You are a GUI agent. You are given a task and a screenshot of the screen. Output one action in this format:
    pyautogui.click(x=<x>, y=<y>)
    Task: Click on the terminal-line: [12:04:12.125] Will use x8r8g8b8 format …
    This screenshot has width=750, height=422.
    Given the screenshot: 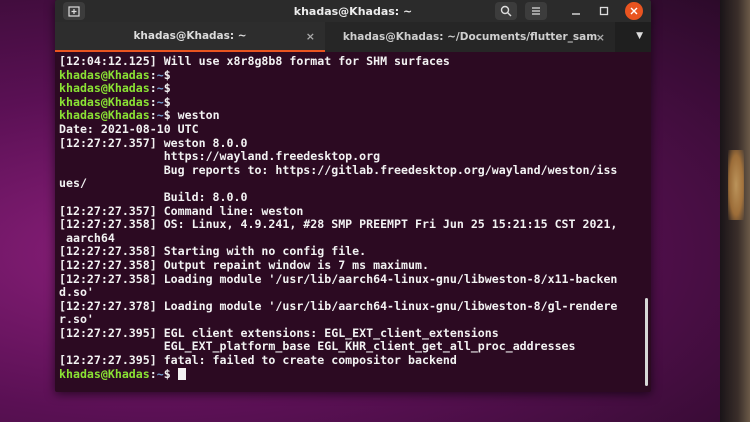 What is the action you would take?
    pyautogui.click(x=254, y=61)
    